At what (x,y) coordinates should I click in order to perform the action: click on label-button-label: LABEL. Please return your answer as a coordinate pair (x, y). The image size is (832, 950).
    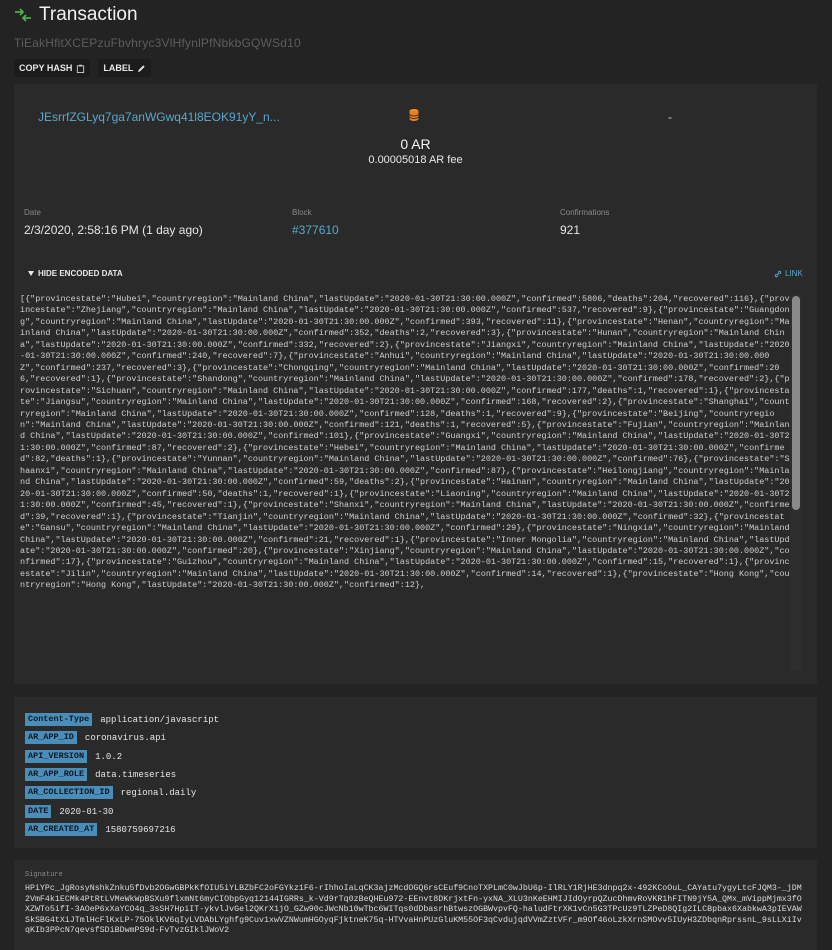
    Looking at the image, I should click on (118, 68).